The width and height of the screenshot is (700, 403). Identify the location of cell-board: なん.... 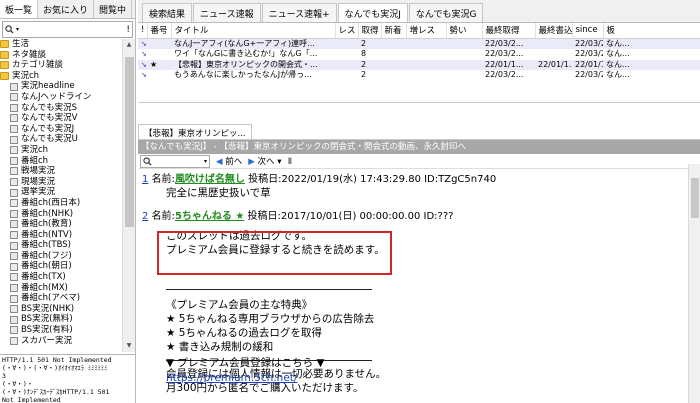
(618, 53).